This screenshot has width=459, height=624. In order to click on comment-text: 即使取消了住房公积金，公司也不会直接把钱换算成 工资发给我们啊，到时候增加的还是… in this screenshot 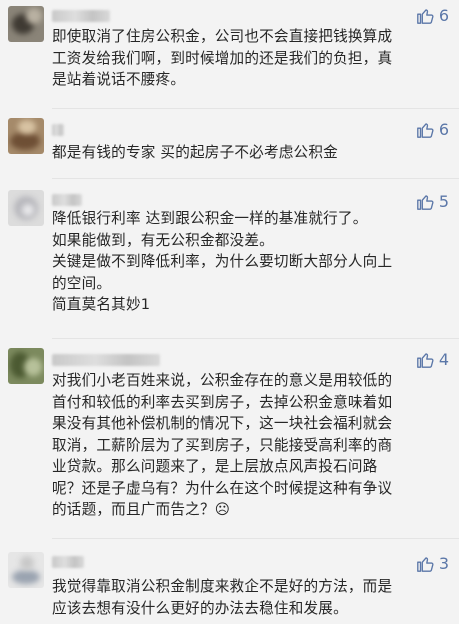, I will do `click(245, 58)`.